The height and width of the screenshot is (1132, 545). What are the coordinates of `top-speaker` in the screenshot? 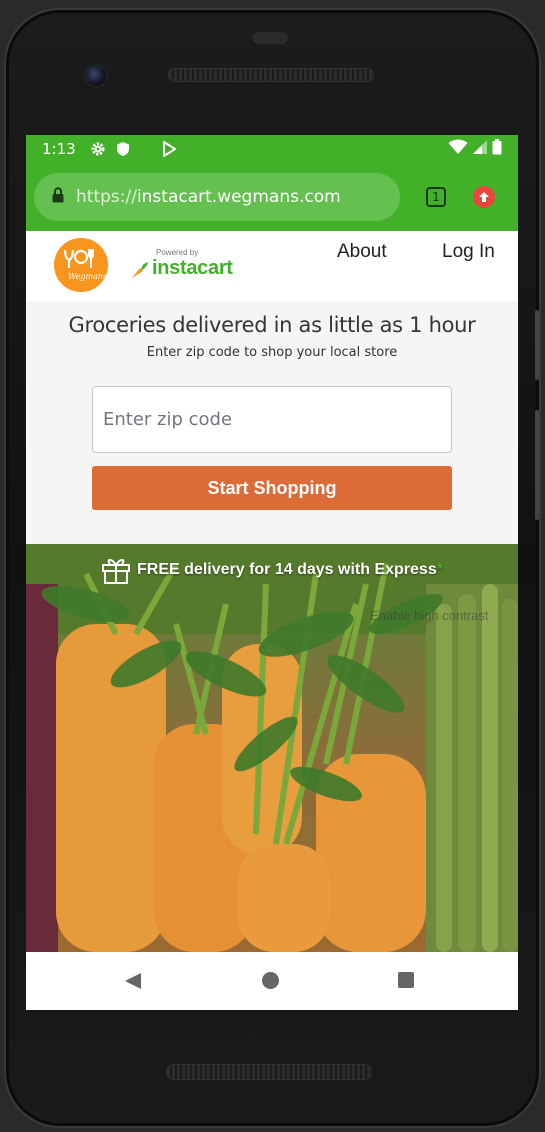 It's located at (271, 75).